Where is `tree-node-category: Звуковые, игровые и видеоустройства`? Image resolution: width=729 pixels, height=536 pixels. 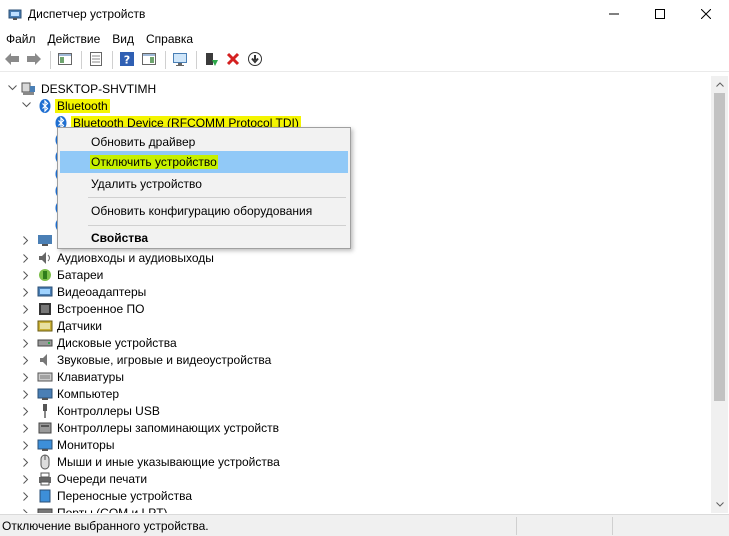 tree-node-category: Звуковые, игровые и видеоустройства is located at coordinates (154, 359).